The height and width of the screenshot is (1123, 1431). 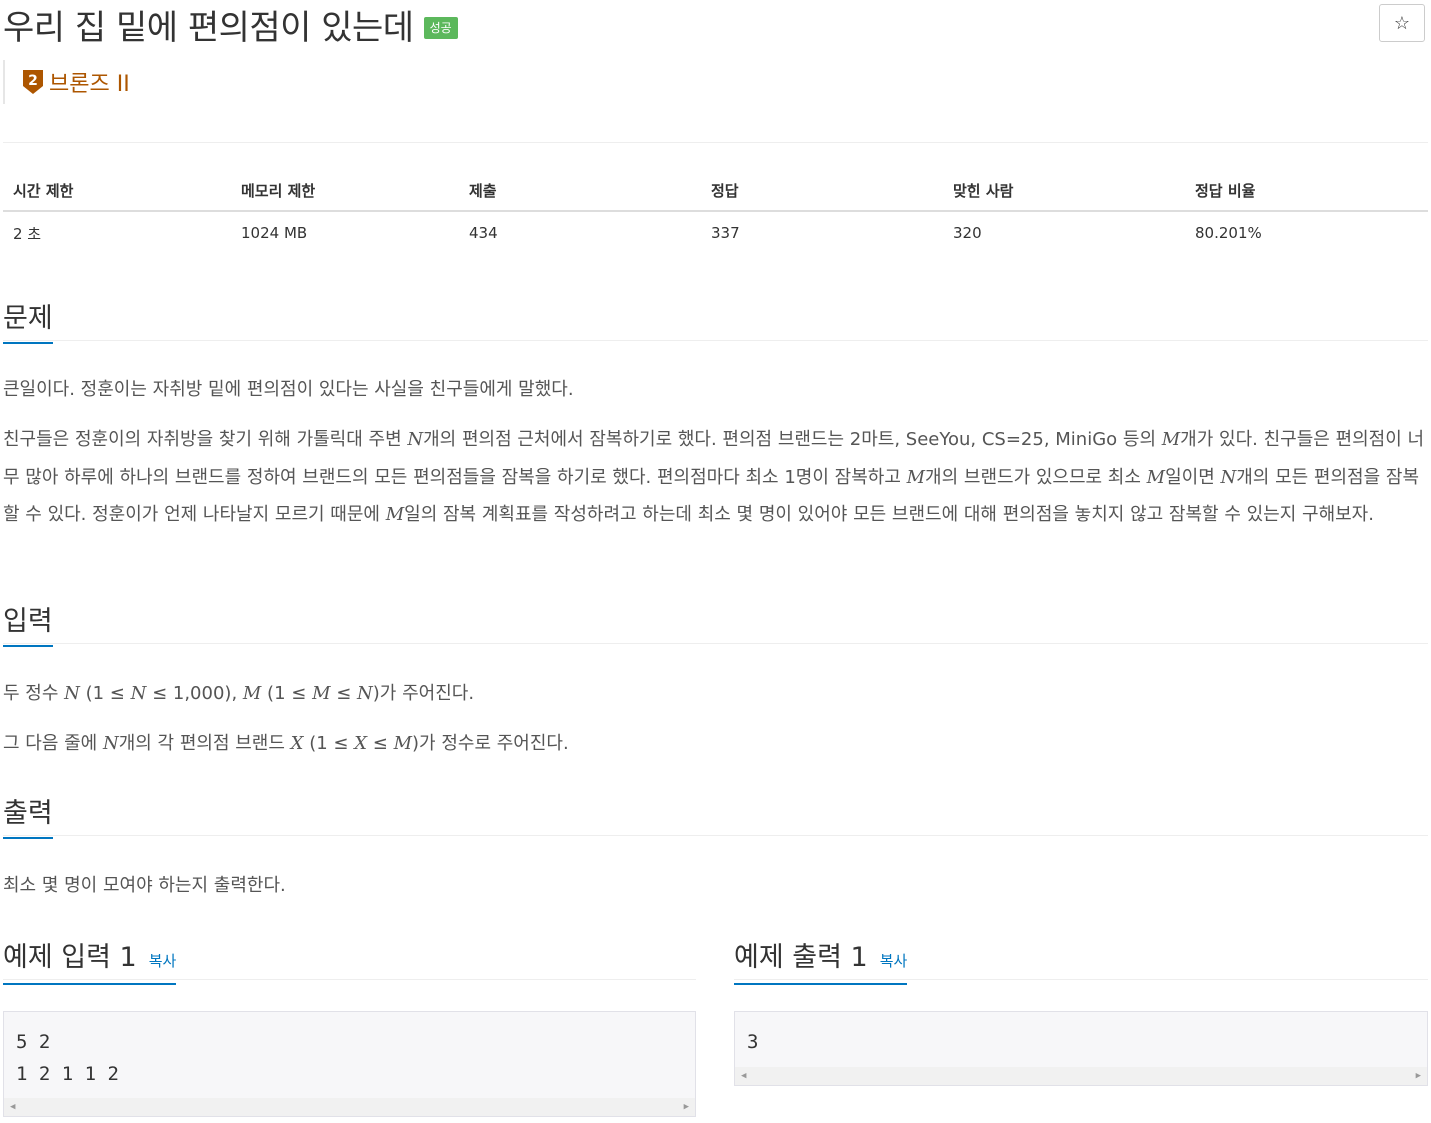 I want to click on sample-input-title: 예제 입력 1 복사, so click(x=90, y=960).